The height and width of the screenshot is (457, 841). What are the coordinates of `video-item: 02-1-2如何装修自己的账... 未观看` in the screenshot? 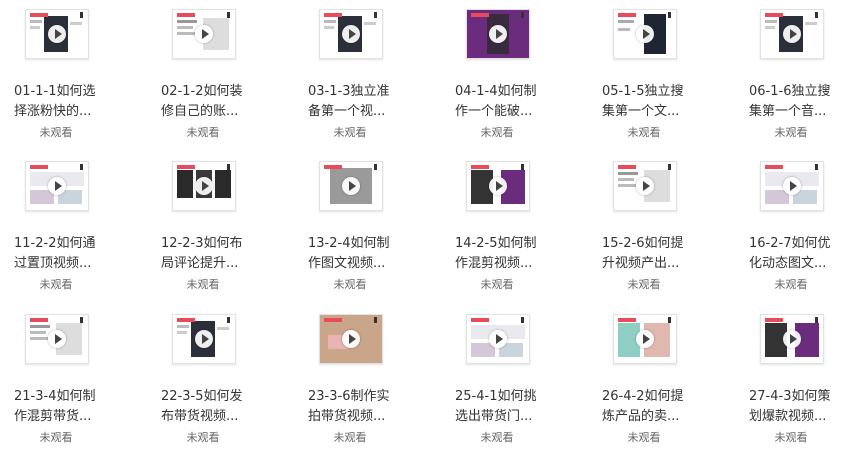 It's located at (207, 75).